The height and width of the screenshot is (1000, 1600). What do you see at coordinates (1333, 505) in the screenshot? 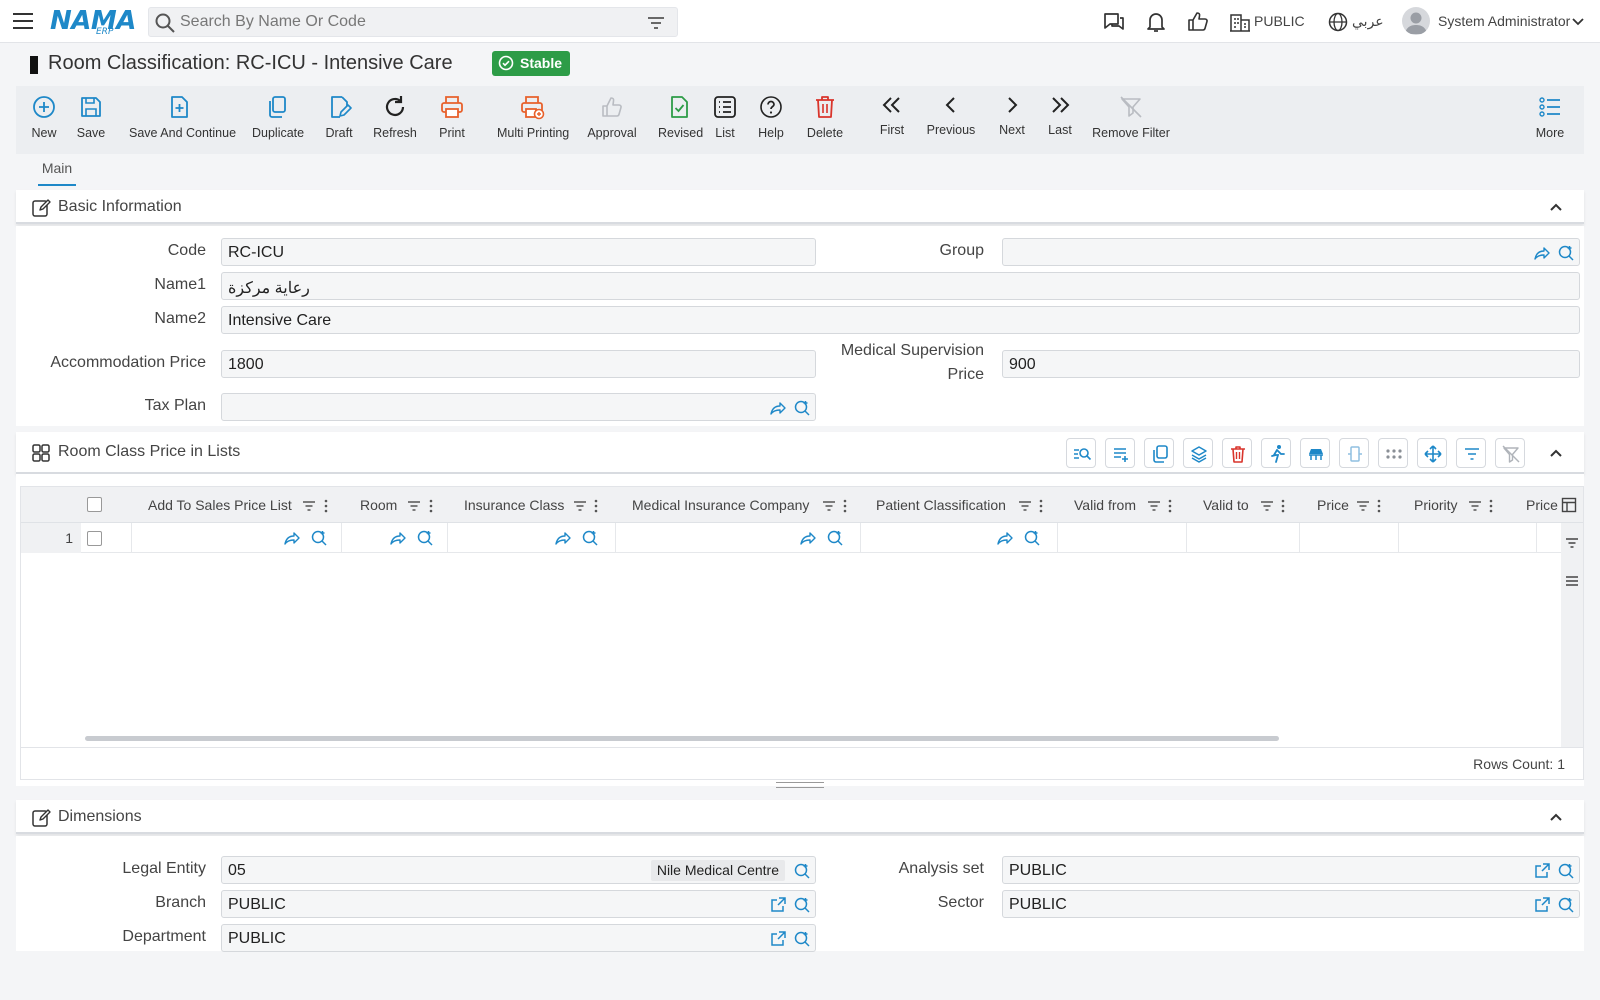
I see `column-header-price: Price` at bounding box center [1333, 505].